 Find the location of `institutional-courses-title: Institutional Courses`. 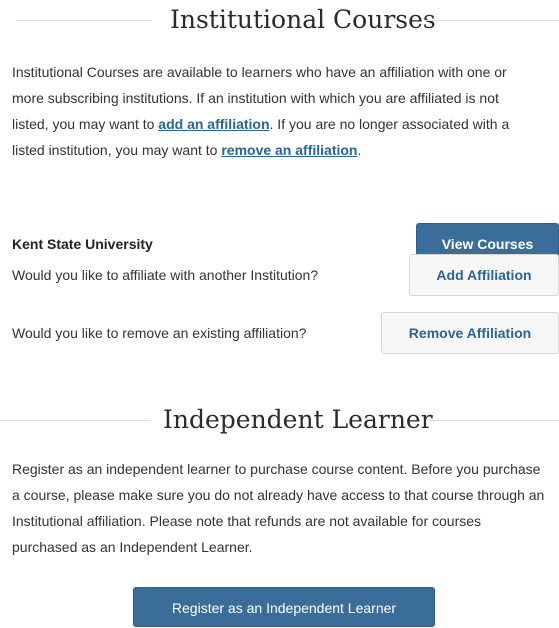

institutional-courses-title: Institutional Courses is located at coordinates (303, 19).